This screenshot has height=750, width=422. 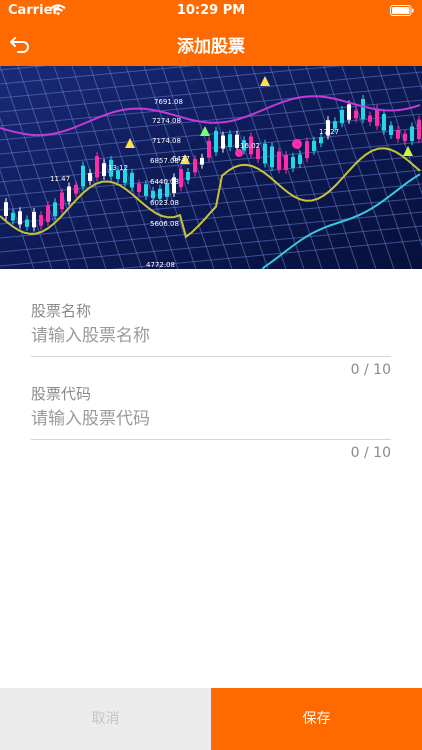 What do you see at coordinates (211, 419) in the screenshot?
I see `stock-code-input` at bounding box center [211, 419].